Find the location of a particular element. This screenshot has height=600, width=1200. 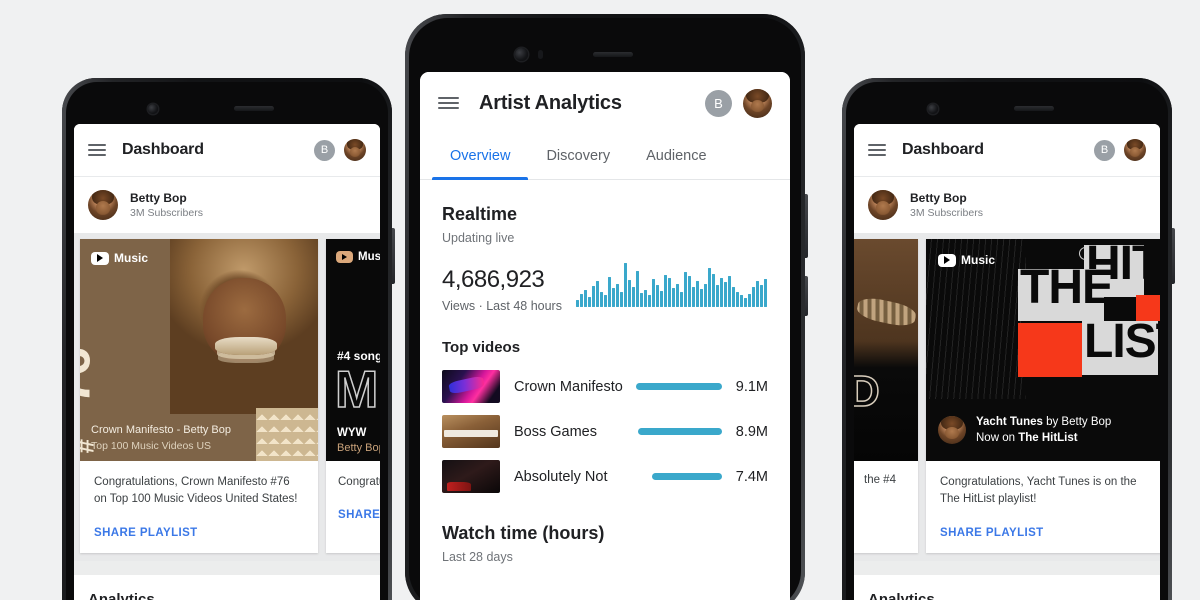

card-partial: D the #4 is located at coordinates (886, 396).